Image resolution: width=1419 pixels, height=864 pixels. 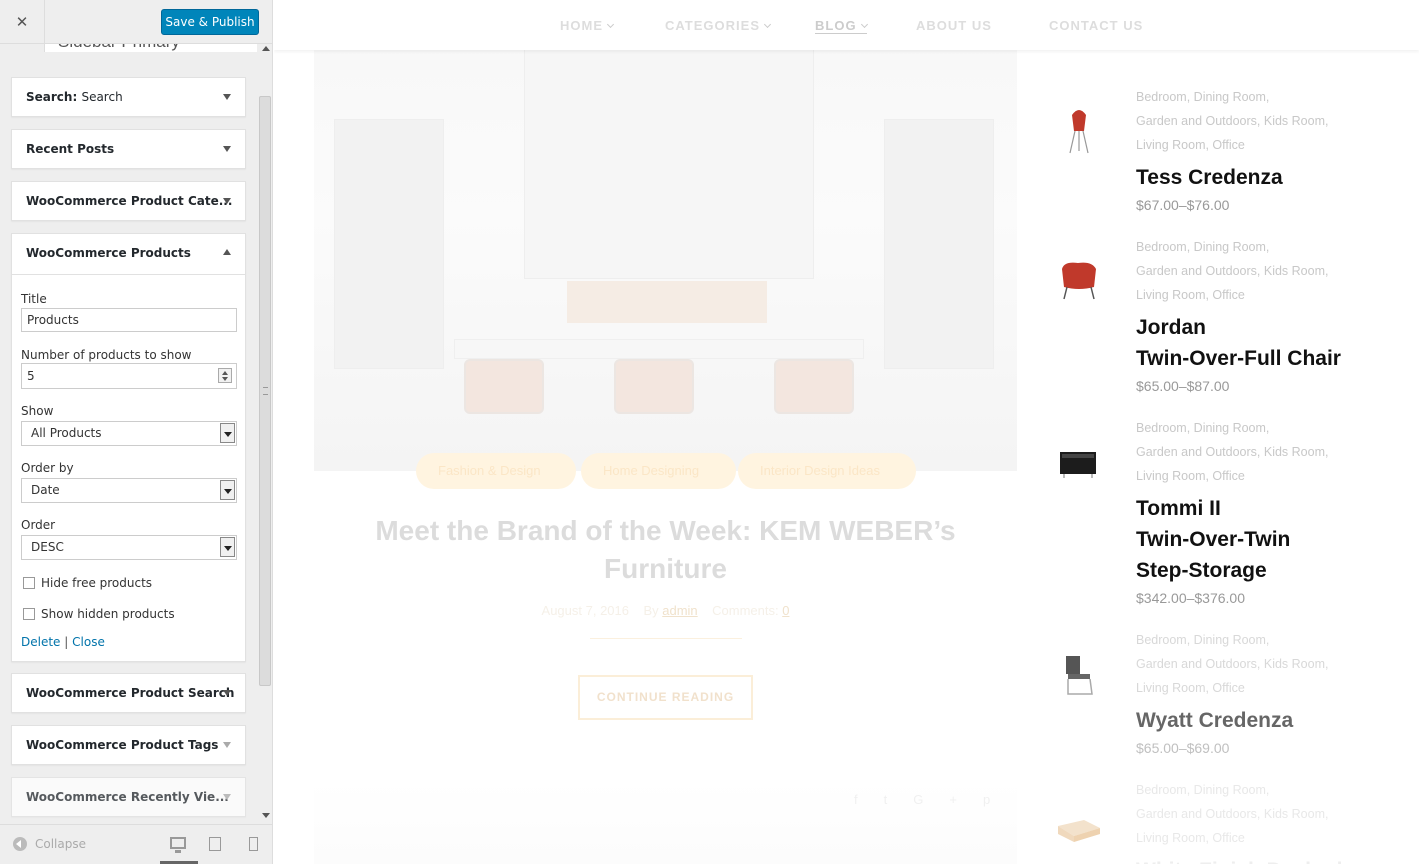 What do you see at coordinates (29, 583) in the screenshot?
I see `hide-free-checkbox` at bounding box center [29, 583].